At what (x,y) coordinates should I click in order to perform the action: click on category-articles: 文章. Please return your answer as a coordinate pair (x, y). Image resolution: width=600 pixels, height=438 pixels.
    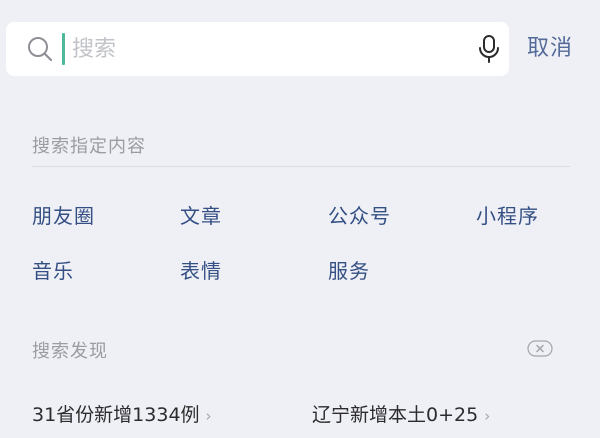
    Looking at the image, I should click on (201, 214).